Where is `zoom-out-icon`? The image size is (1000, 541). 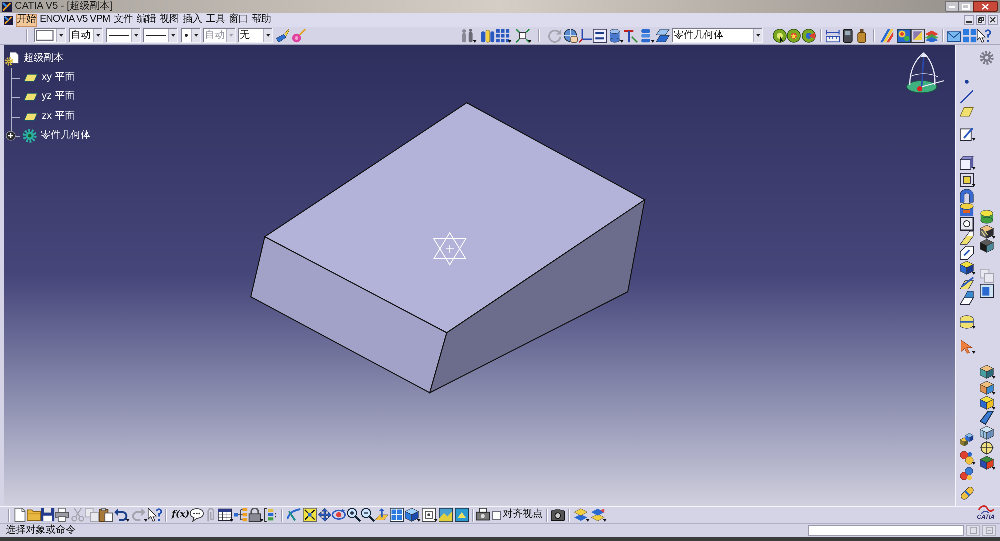
zoom-out-icon is located at coordinates (367, 515).